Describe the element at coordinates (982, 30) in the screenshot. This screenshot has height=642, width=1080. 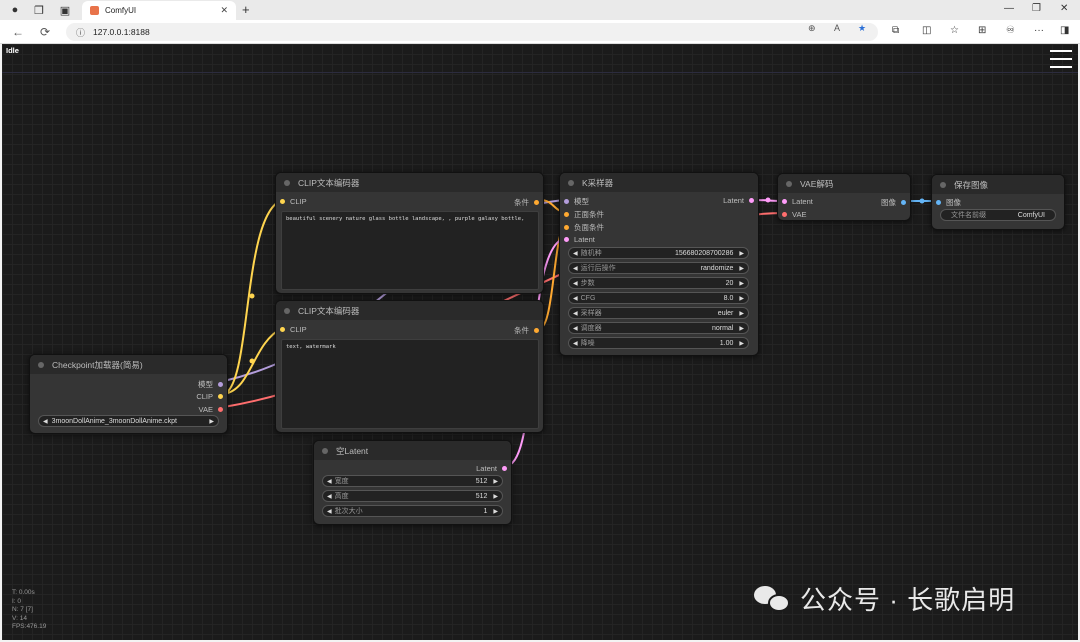
I see `collections-icon: ⊞` at that location.